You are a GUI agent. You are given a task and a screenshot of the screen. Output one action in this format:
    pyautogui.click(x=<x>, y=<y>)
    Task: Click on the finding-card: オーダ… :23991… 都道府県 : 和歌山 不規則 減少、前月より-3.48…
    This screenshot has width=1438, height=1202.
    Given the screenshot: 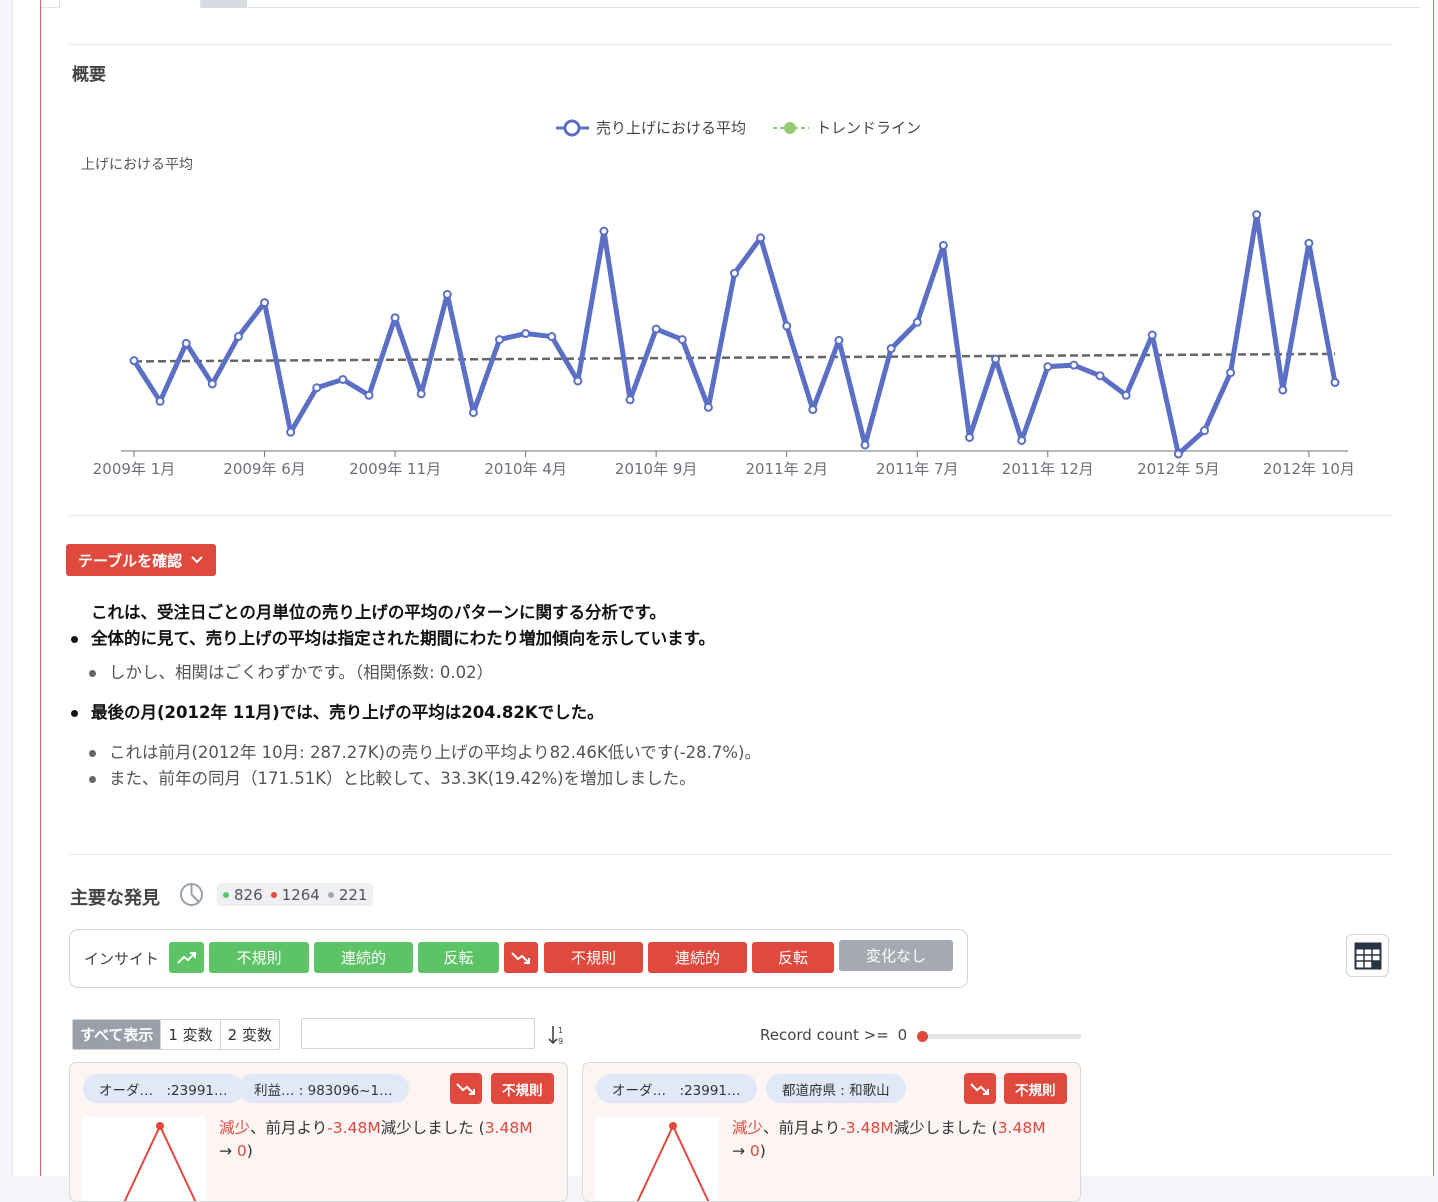 What is the action you would take?
    pyautogui.click(x=831, y=1132)
    